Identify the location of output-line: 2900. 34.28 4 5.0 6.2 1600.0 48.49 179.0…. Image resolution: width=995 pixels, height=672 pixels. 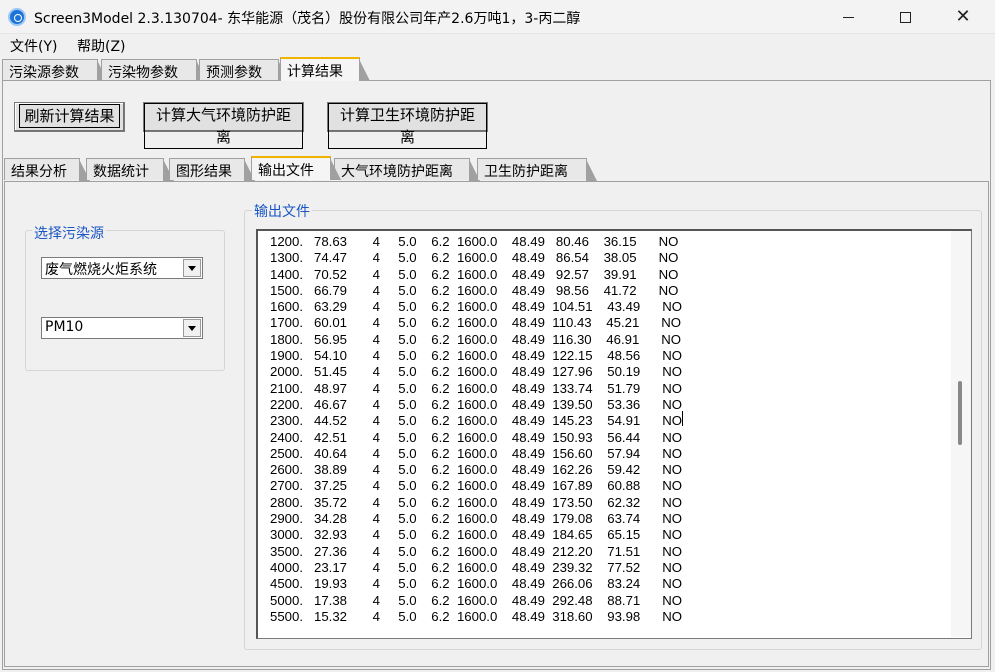
(476, 519).